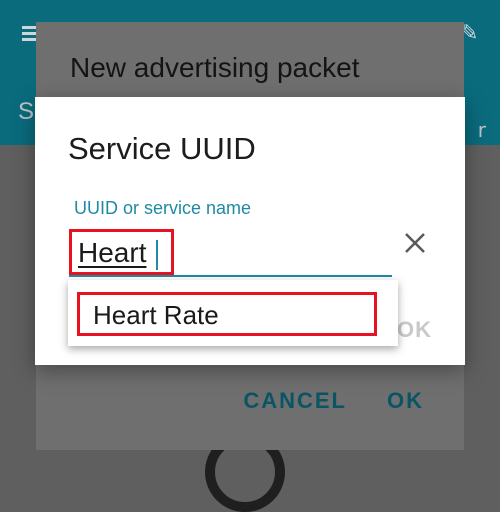  I want to click on text-caret, so click(157, 255).